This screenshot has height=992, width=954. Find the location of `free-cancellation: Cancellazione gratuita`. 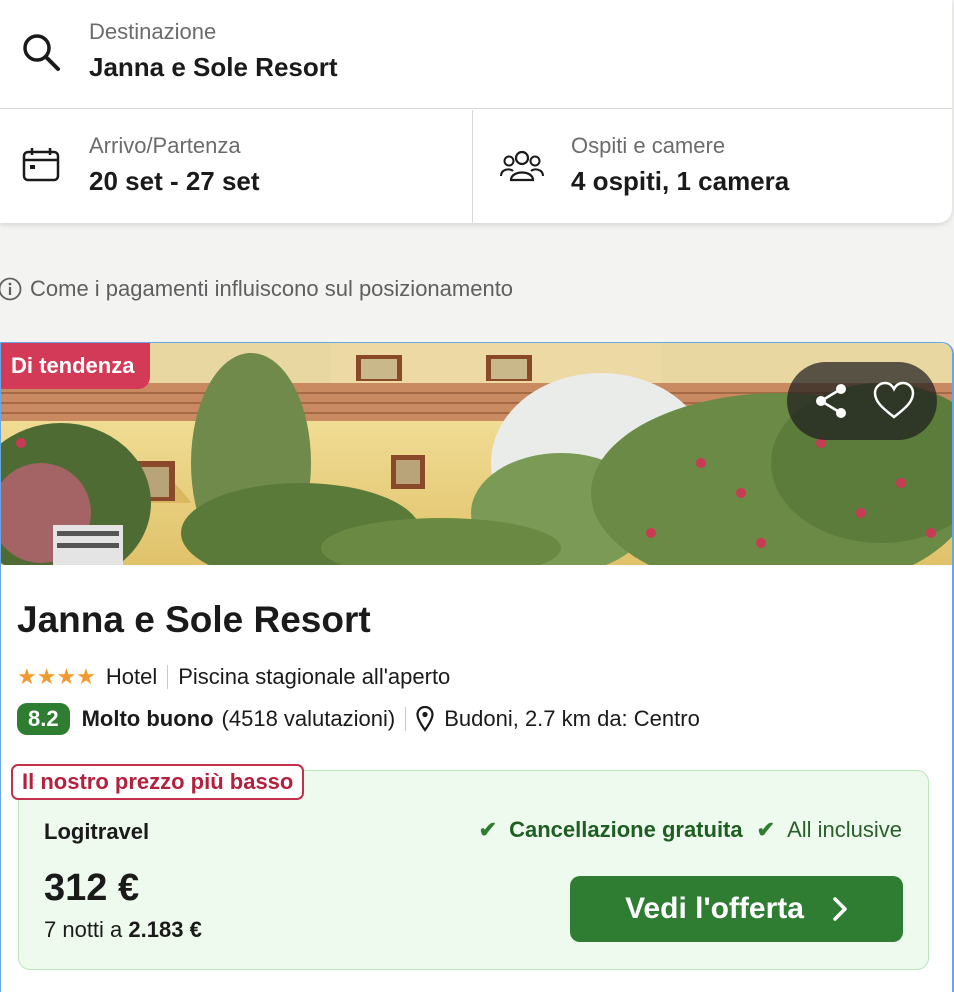

free-cancellation: Cancellazione gratuita is located at coordinates (626, 829).